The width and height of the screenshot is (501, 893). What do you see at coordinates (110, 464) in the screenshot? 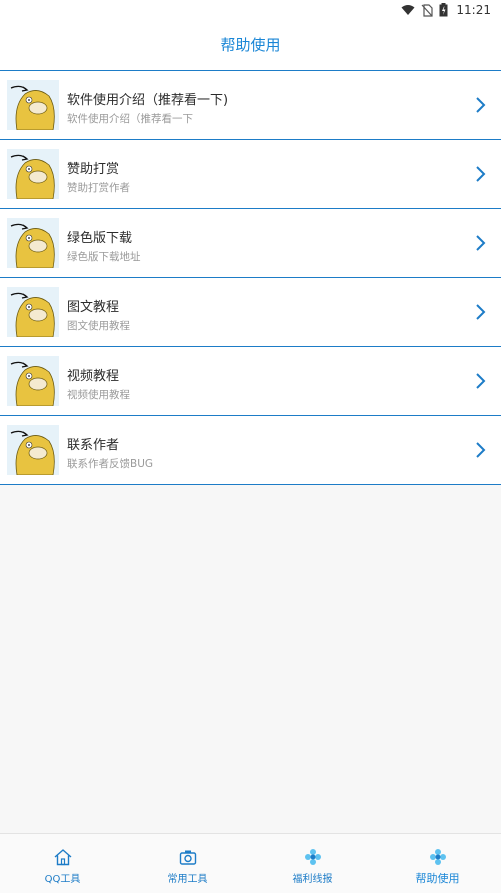
I see `item-subtitle: 联系作者反馈BUG` at bounding box center [110, 464].